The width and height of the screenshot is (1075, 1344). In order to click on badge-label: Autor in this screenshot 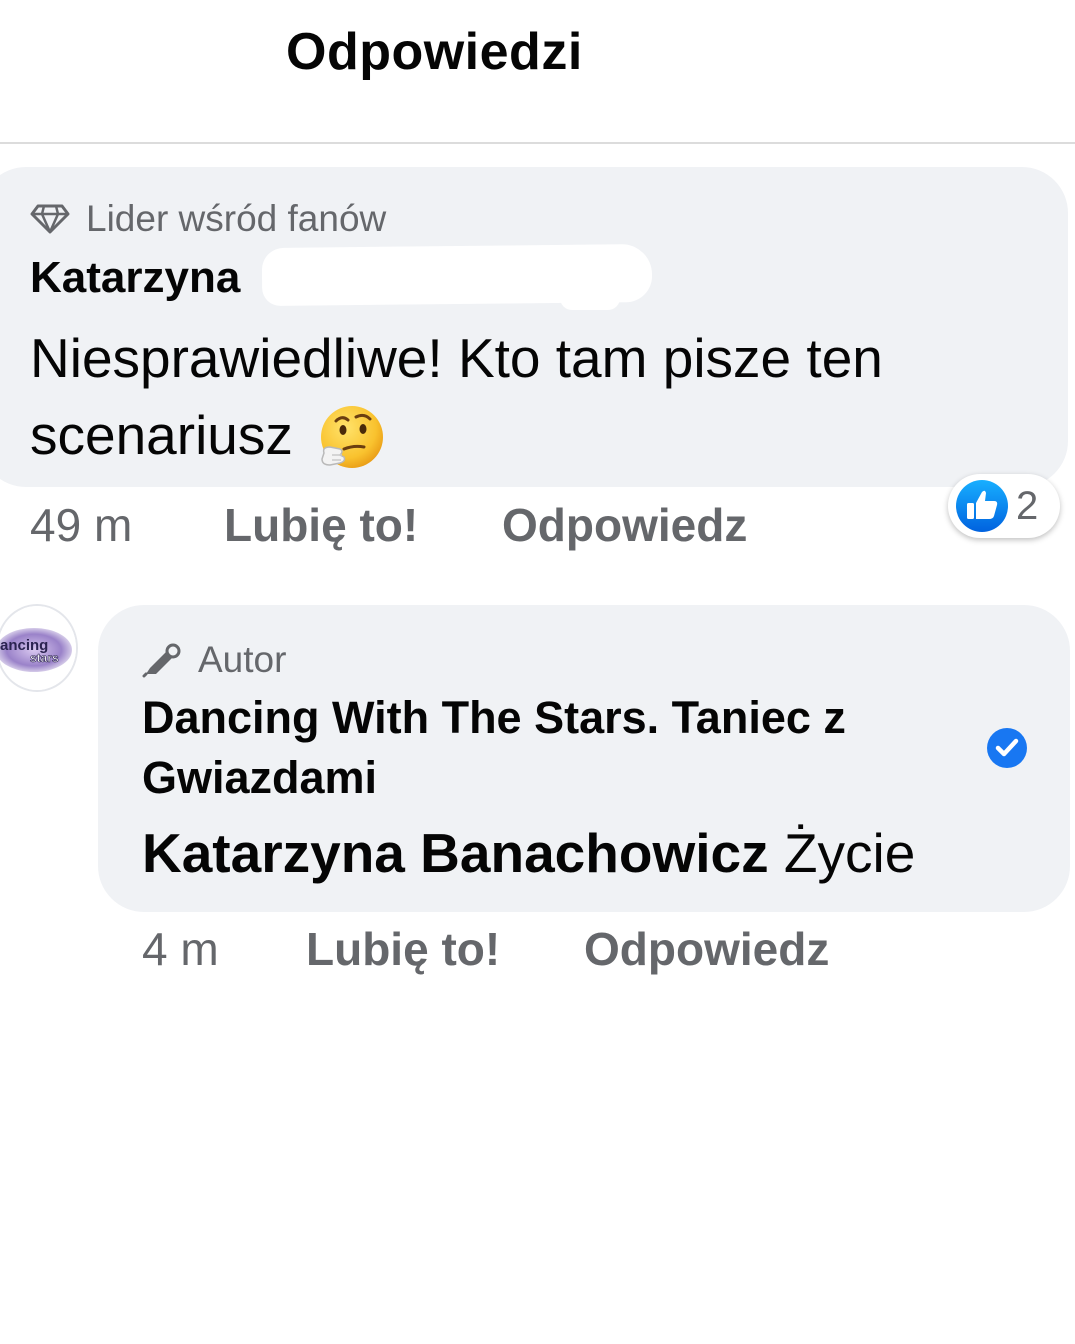, I will do `click(242, 659)`.